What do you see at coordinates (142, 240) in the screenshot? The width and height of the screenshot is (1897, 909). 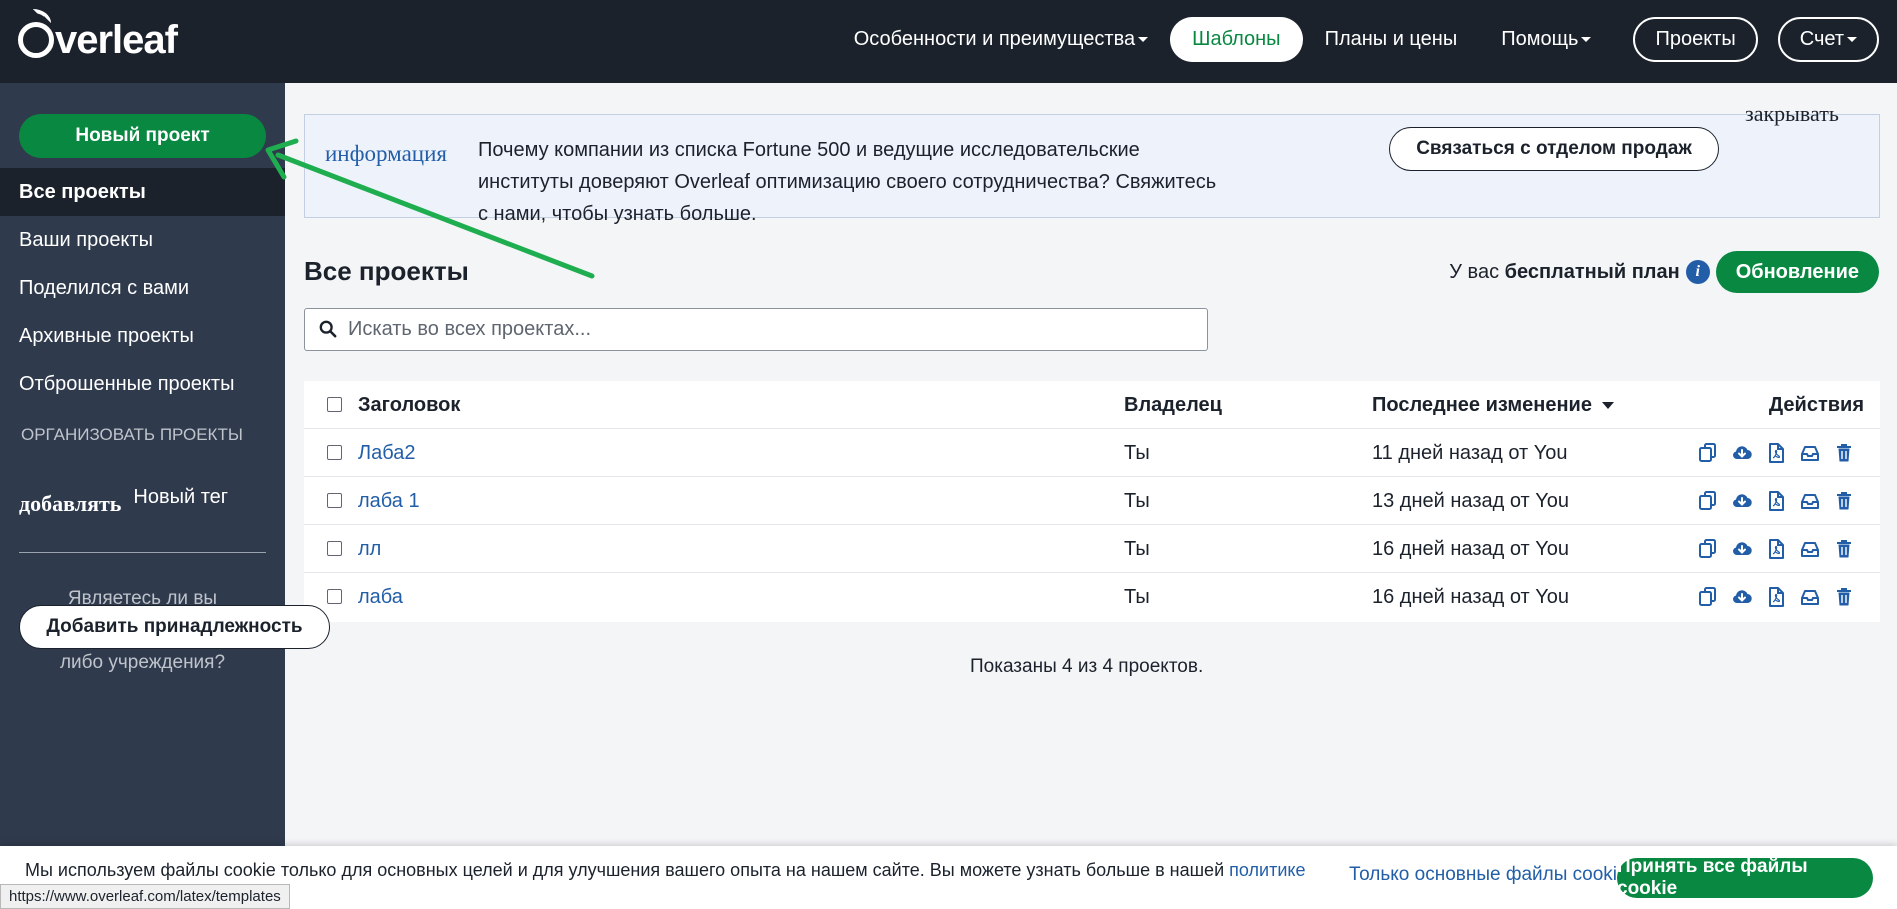 I see `sidebar-item-your-projects: Ваши проекты` at bounding box center [142, 240].